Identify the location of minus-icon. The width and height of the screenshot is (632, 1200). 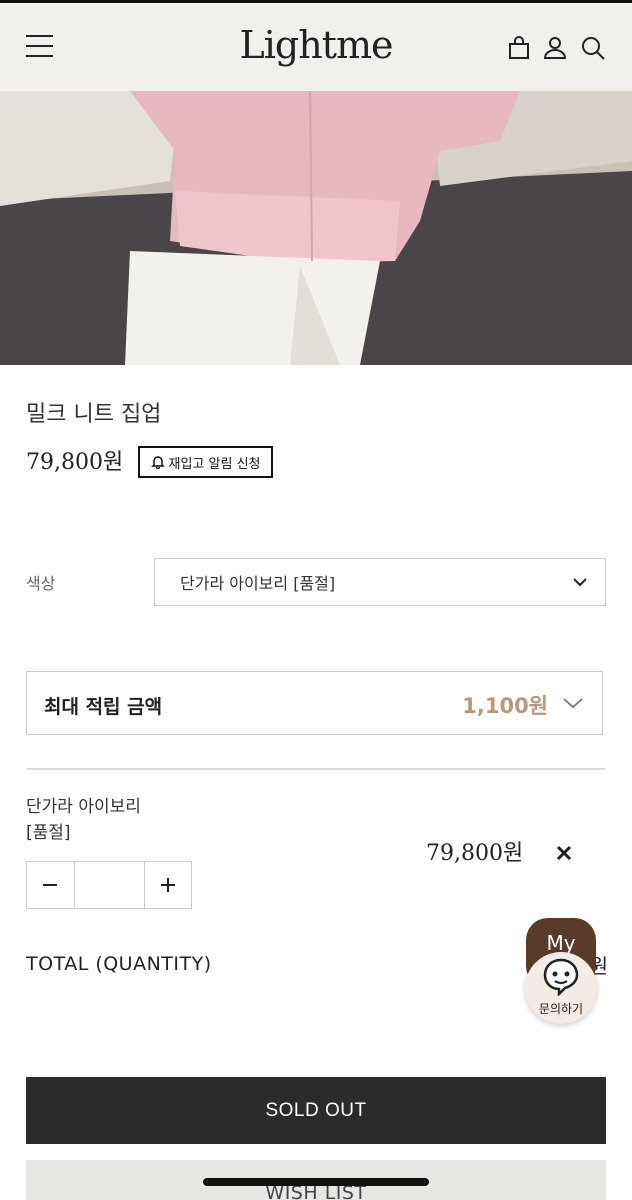
(50, 885).